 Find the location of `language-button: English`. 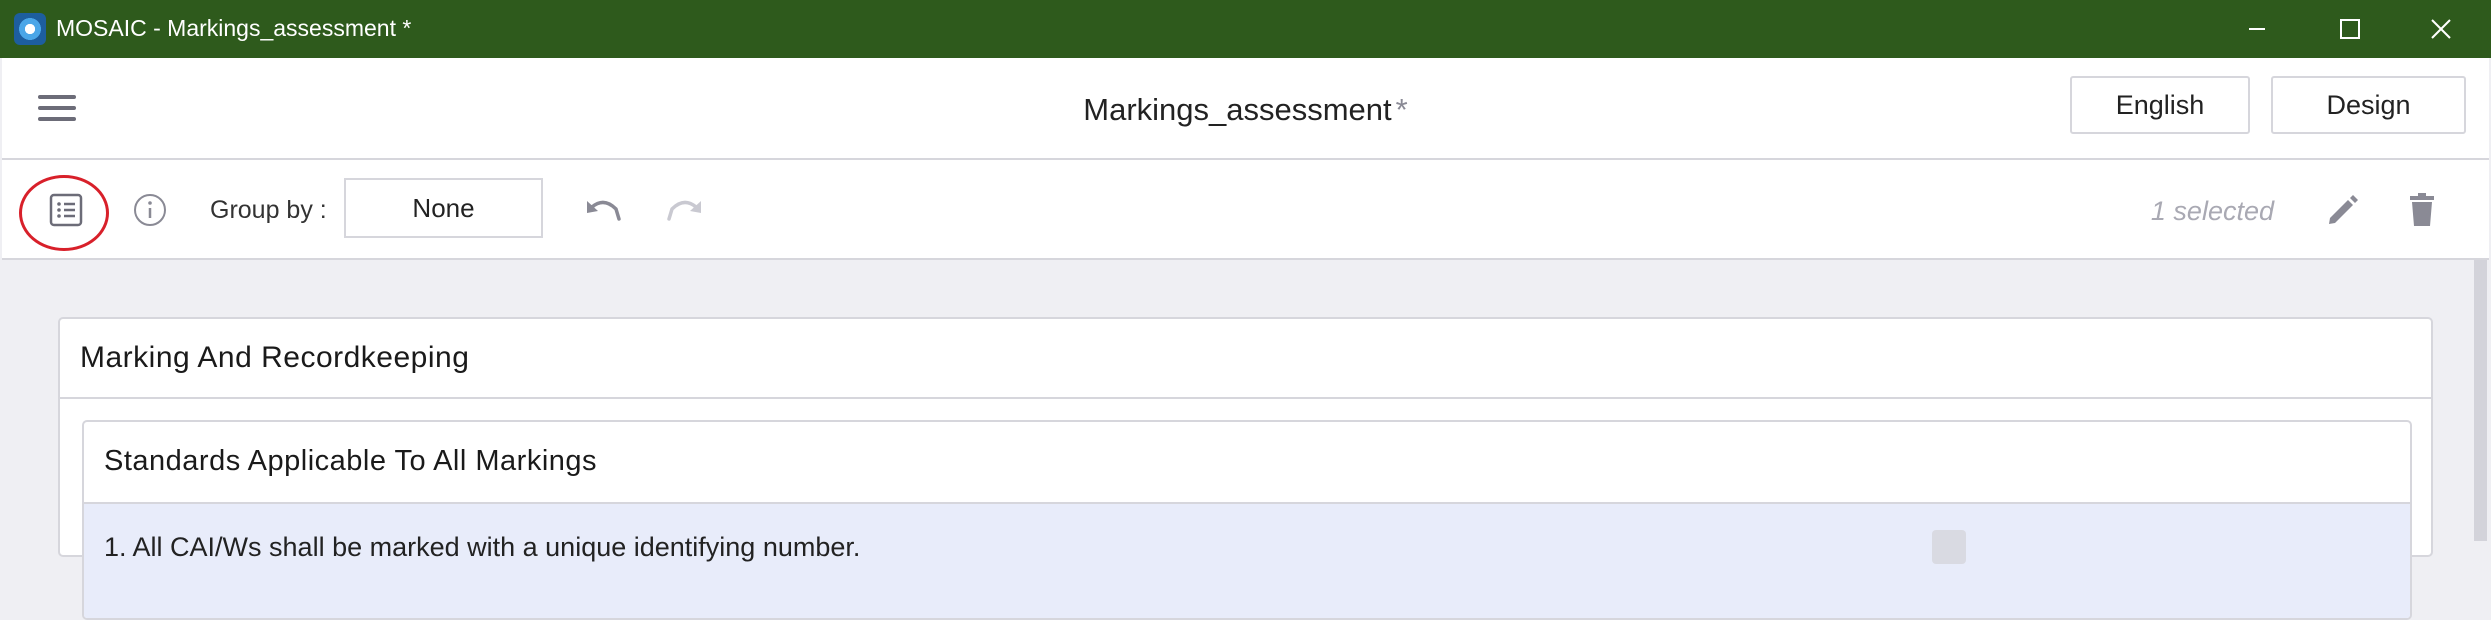

language-button: English is located at coordinates (2160, 105).